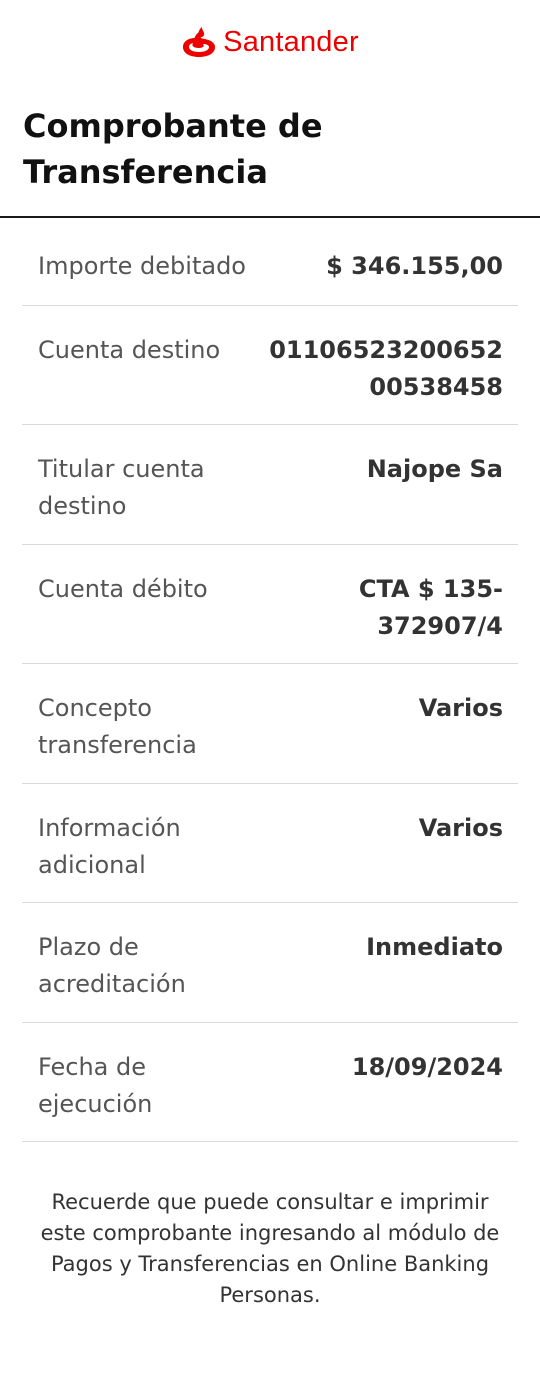 The height and width of the screenshot is (1379, 540). Describe the element at coordinates (270, 604) in the screenshot. I see `detail-row-cuenta-debito: Cuenta débito CTA $ 135-372907/4` at that location.